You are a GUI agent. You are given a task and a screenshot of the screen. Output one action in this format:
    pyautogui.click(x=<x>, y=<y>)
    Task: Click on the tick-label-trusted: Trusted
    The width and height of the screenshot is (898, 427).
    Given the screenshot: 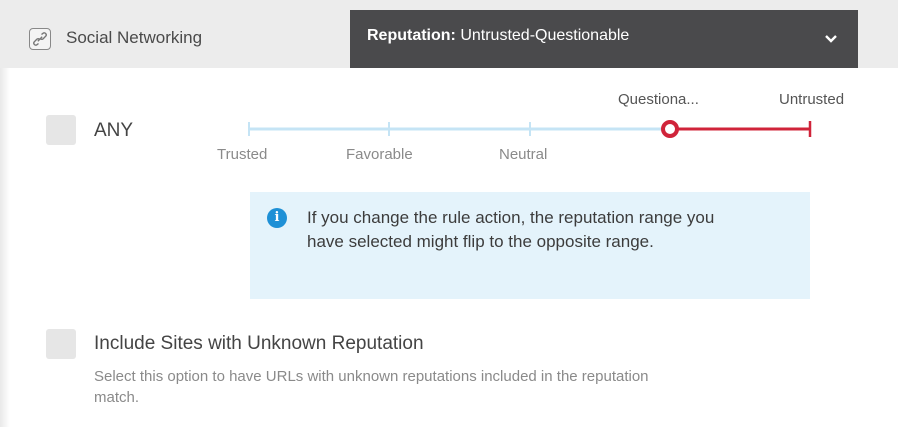 What is the action you would take?
    pyautogui.click(x=242, y=154)
    